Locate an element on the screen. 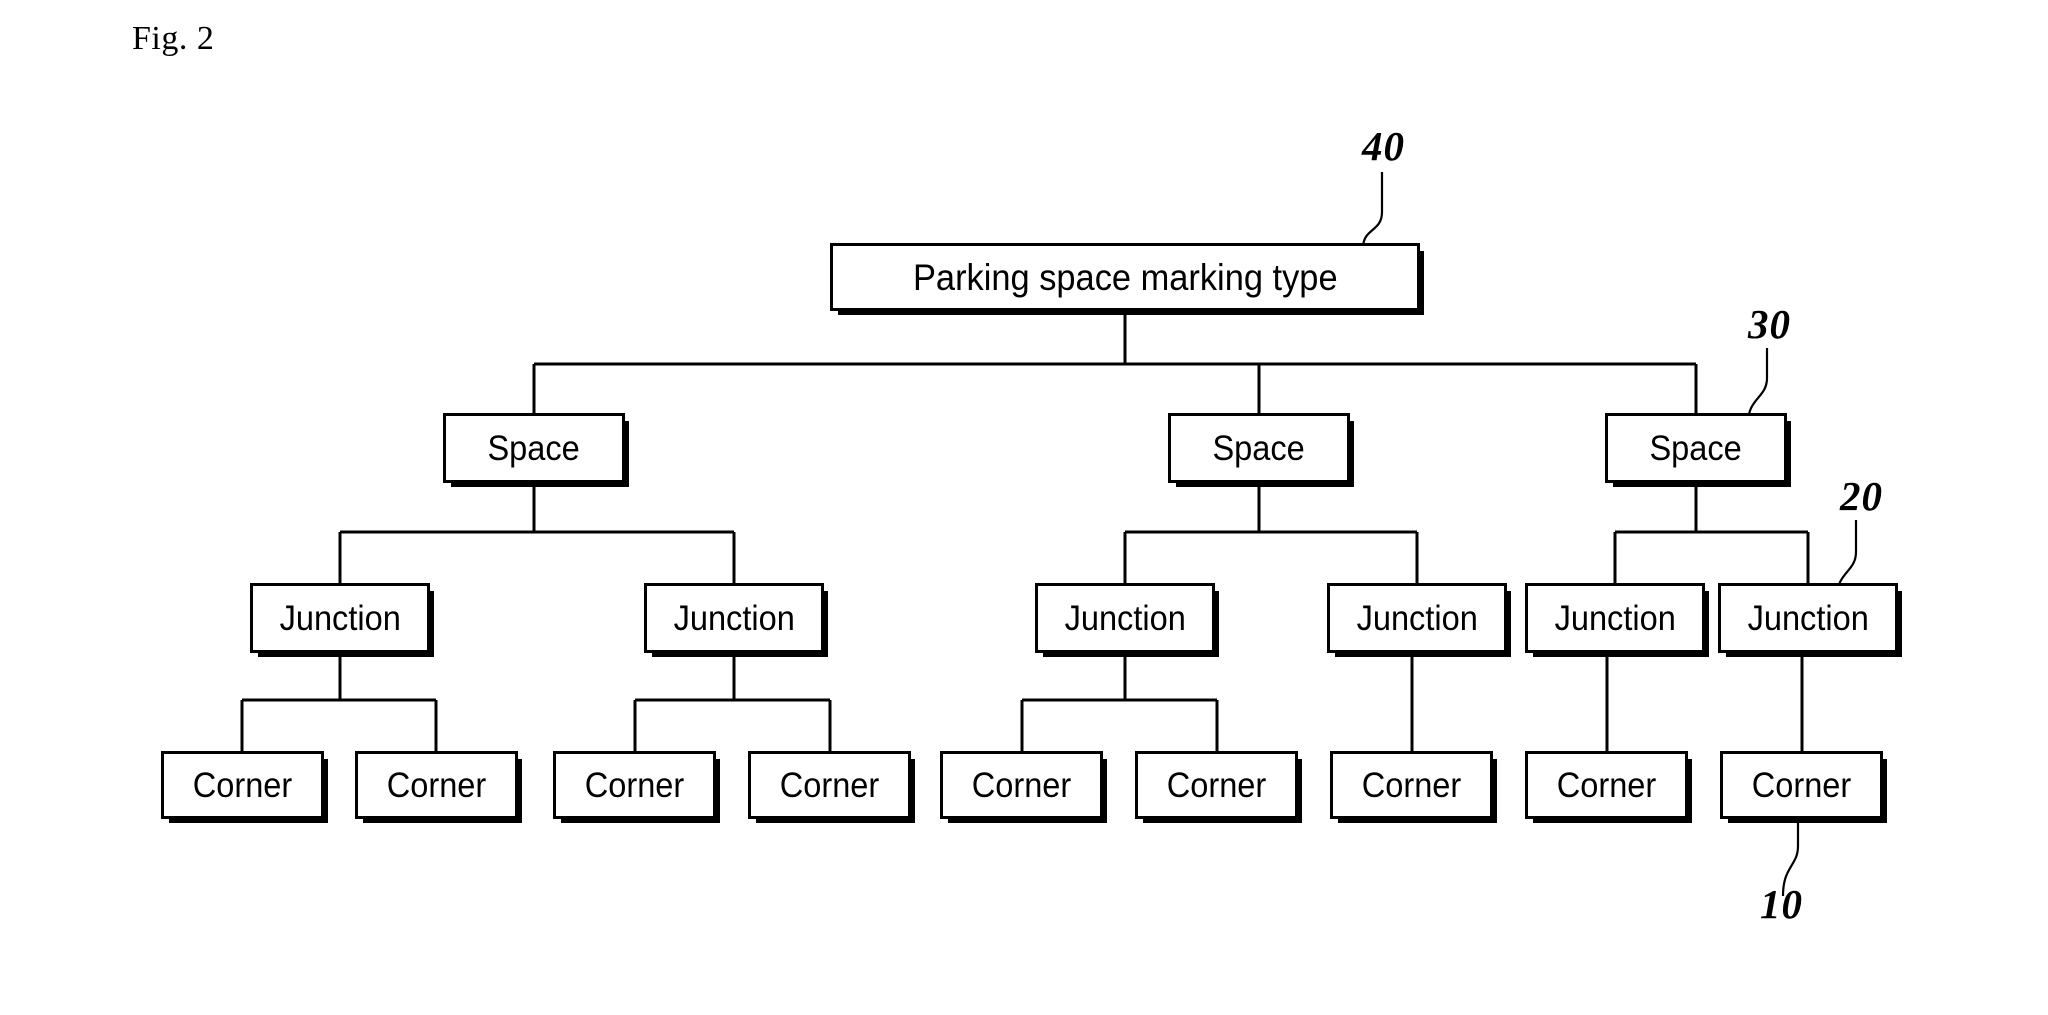  junction-box-6: Junction is located at coordinates (1808, 618).